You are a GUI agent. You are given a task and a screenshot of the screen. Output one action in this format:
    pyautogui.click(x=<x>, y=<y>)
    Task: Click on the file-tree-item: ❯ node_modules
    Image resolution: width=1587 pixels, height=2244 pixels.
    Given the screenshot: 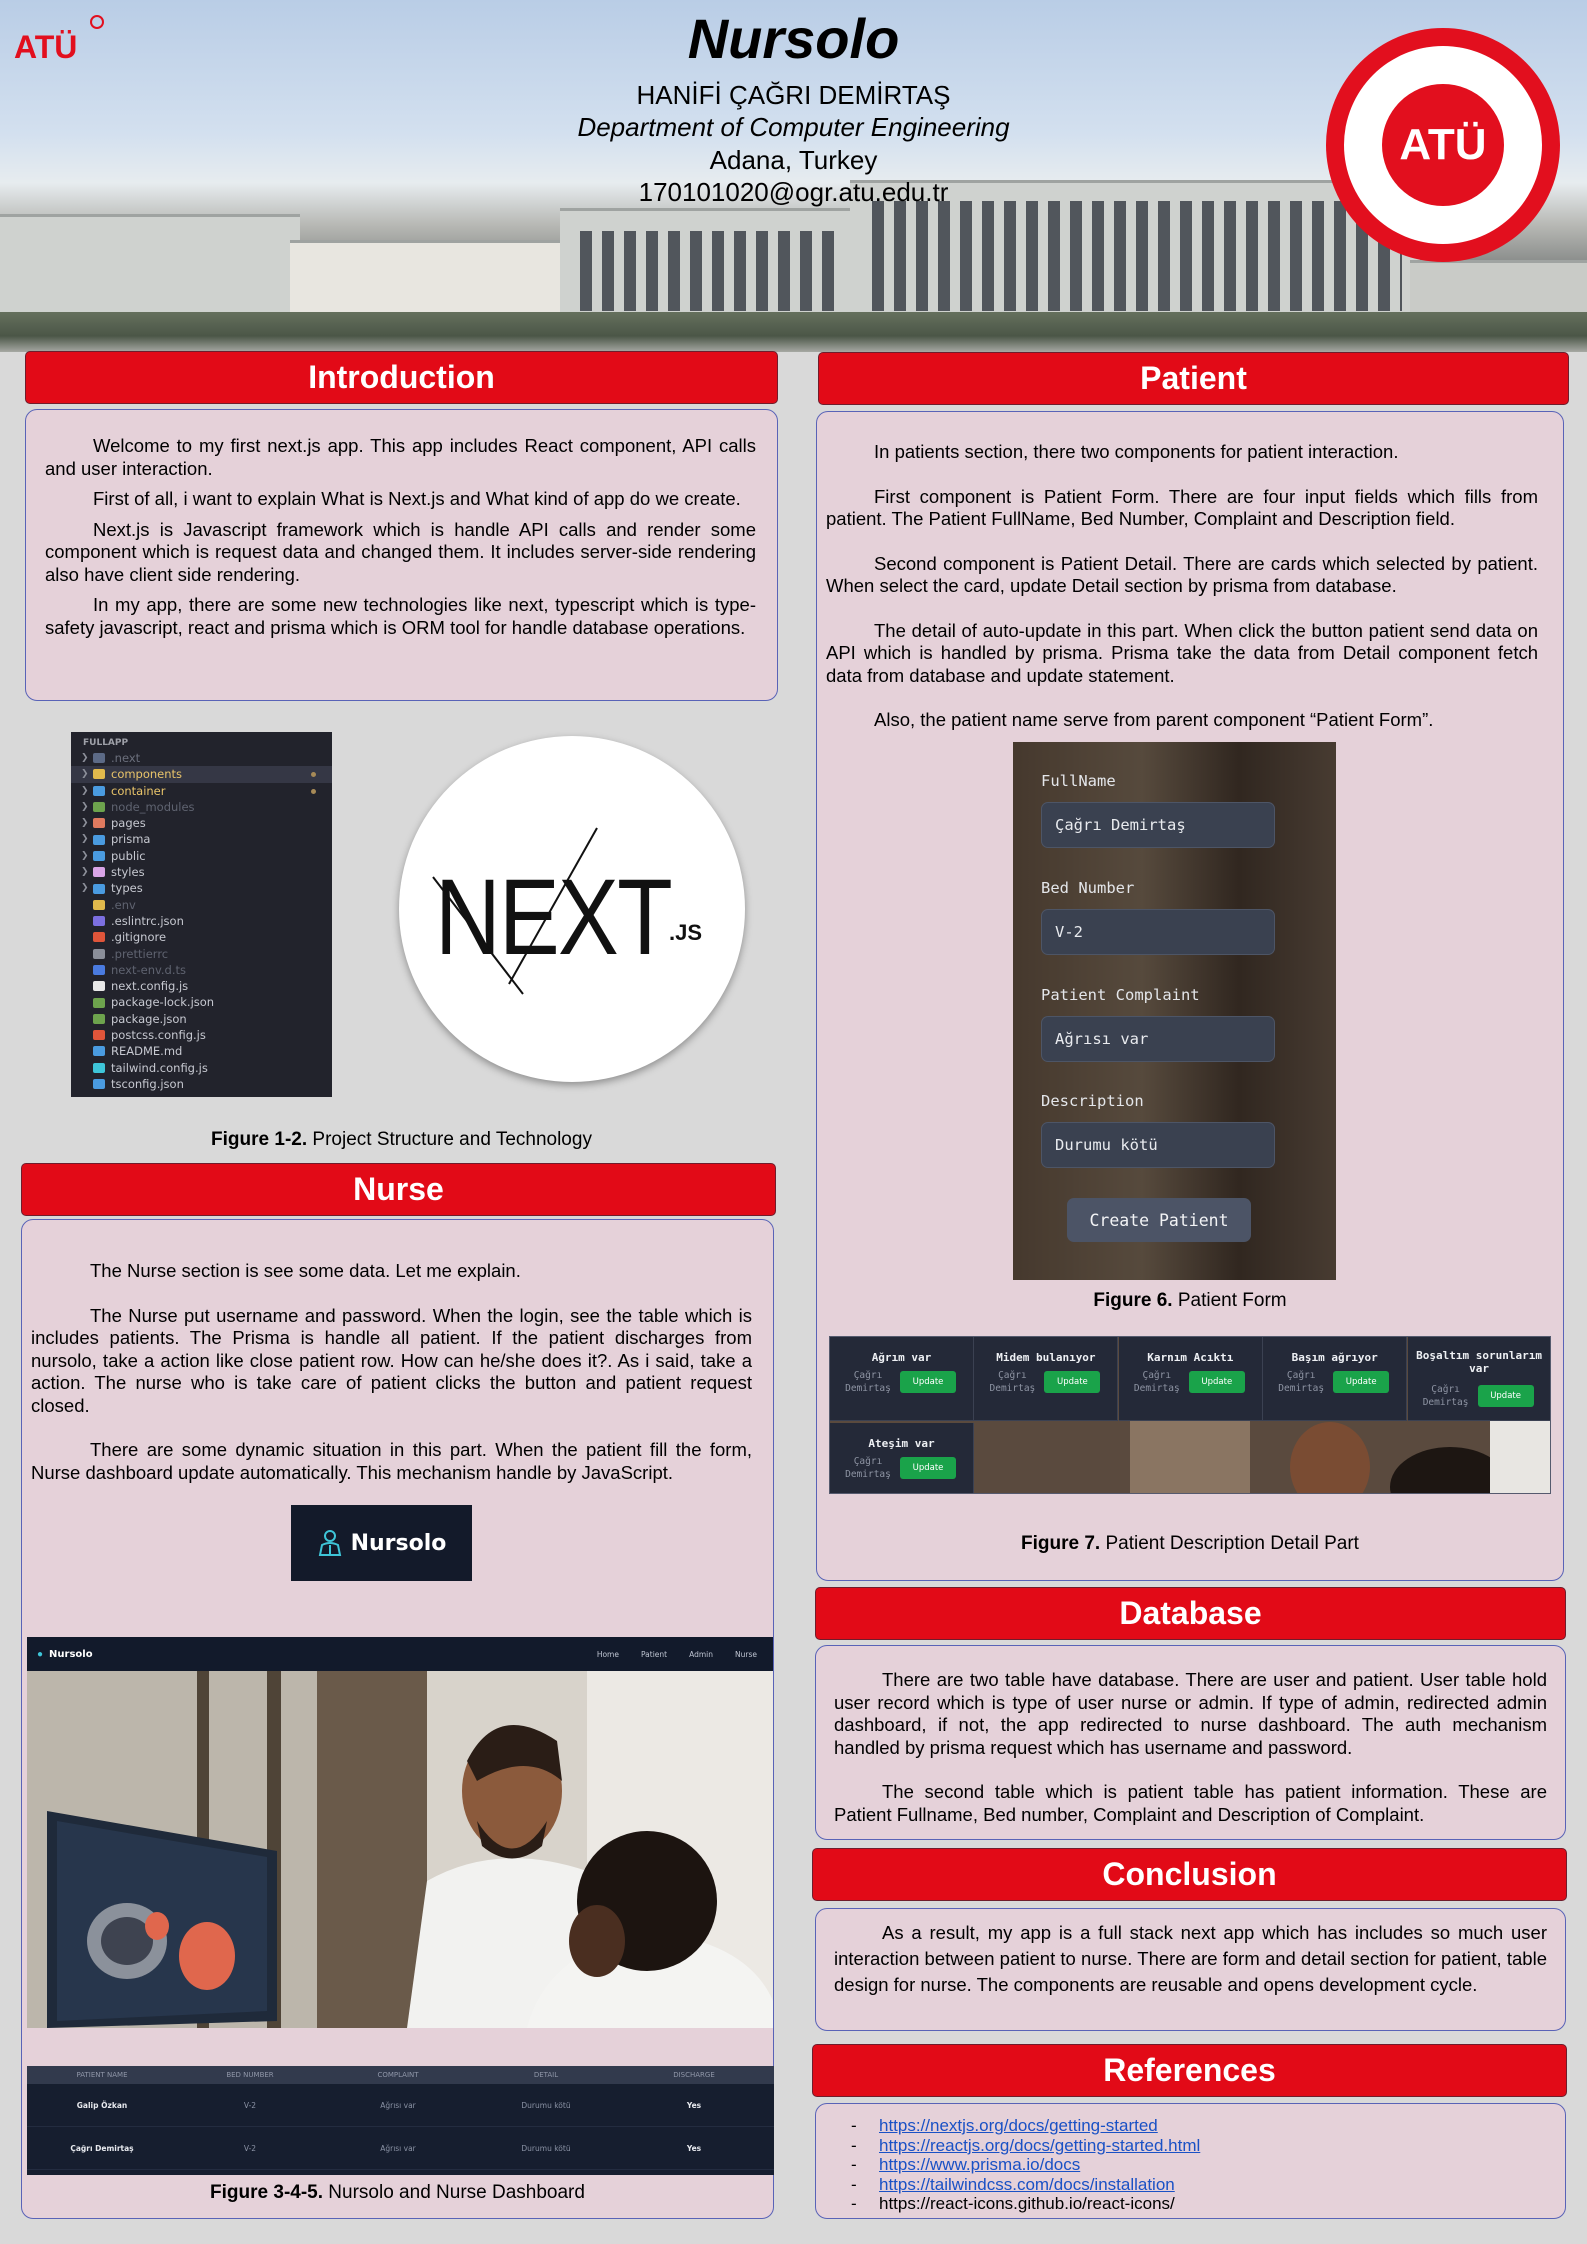 What is the action you would take?
    pyautogui.click(x=201, y=807)
    